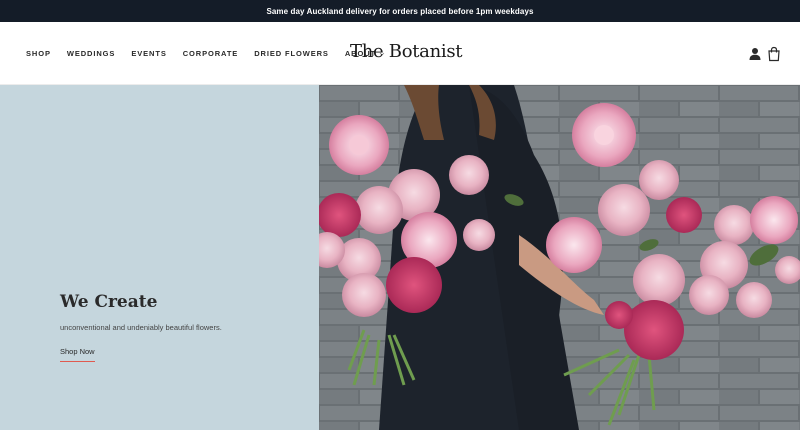 This screenshot has width=800, height=430. Describe the element at coordinates (774, 54) in the screenshot. I see `cart-icon` at that location.